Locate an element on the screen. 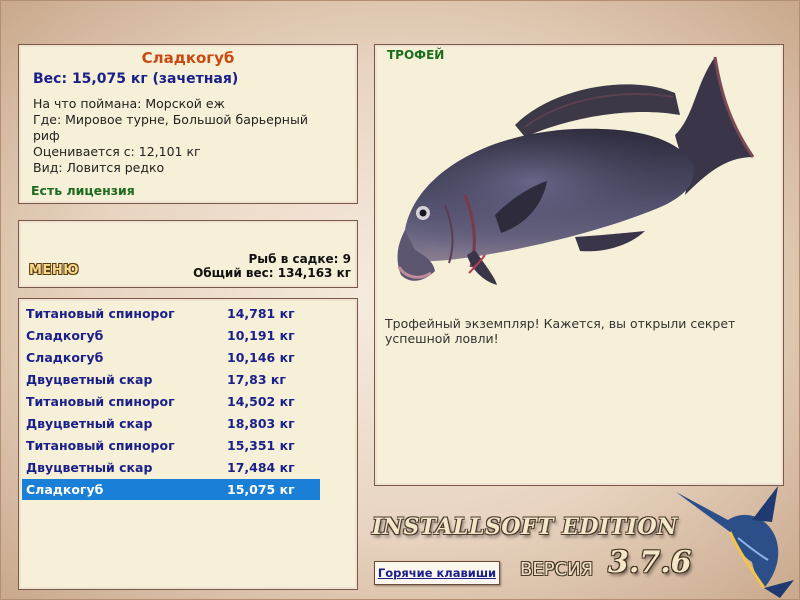 The height and width of the screenshot is (600, 800). fish-title: Сладкогуб is located at coordinates (188, 58).